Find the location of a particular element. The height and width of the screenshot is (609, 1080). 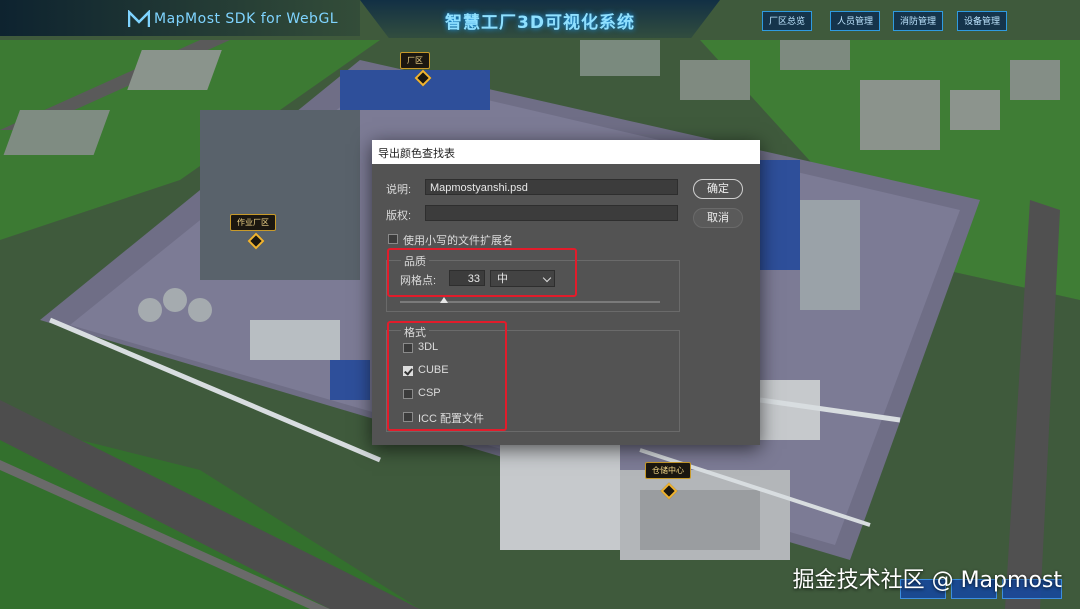

mapmost-logo-icon is located at coordinates (139, 18).